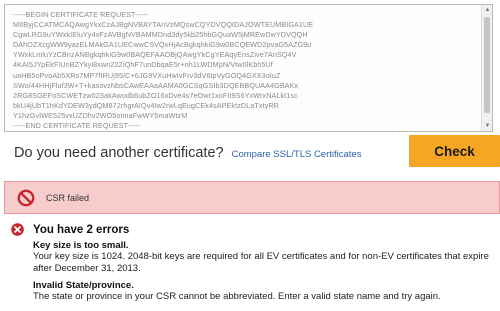 The image size is (500, 311). I want to click on csr-scrollbar: ▲ ▼, so click(486, 68).